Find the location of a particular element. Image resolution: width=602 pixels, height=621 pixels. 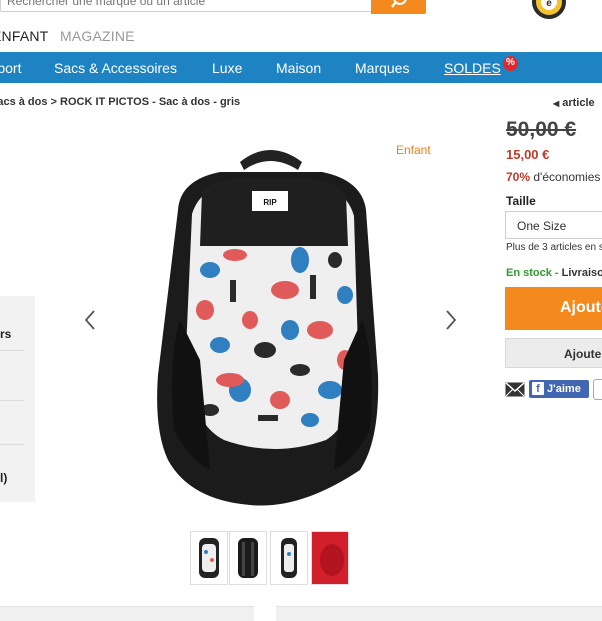

thumbnail-inside is located at coordinates (330, 558).